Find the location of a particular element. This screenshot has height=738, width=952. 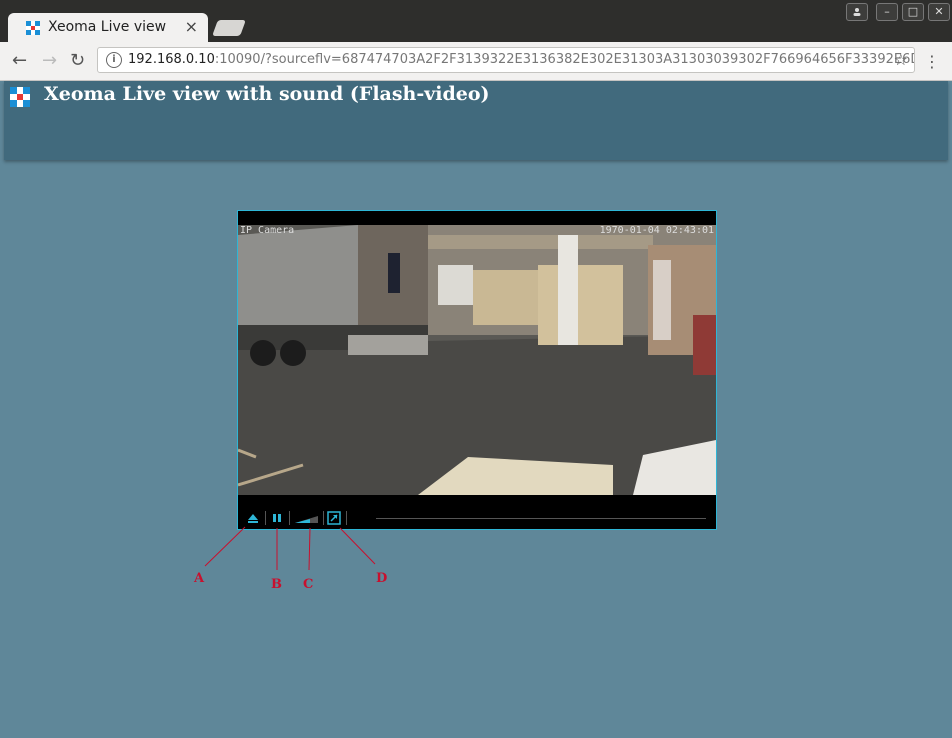

annotation-label-b: B is located at coordinates (276, 584).